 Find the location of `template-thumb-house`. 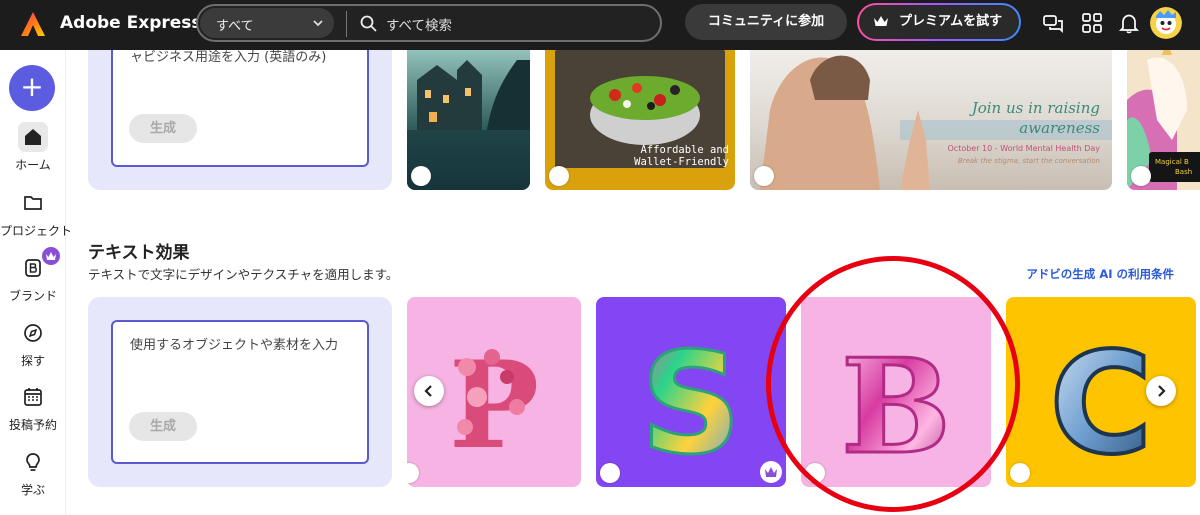

template-thumb-house is located at coordinates (468, 120).